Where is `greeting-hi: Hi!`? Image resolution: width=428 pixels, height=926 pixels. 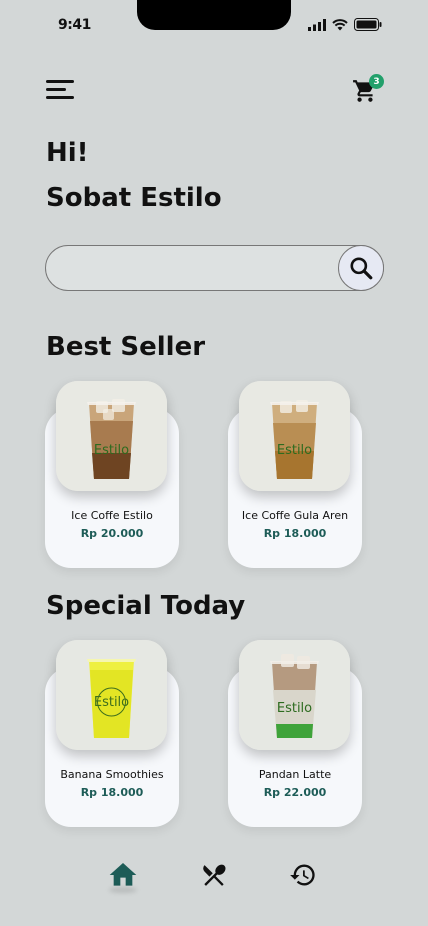
greeting-hi: Hi! is located at coordinates (67, 153).